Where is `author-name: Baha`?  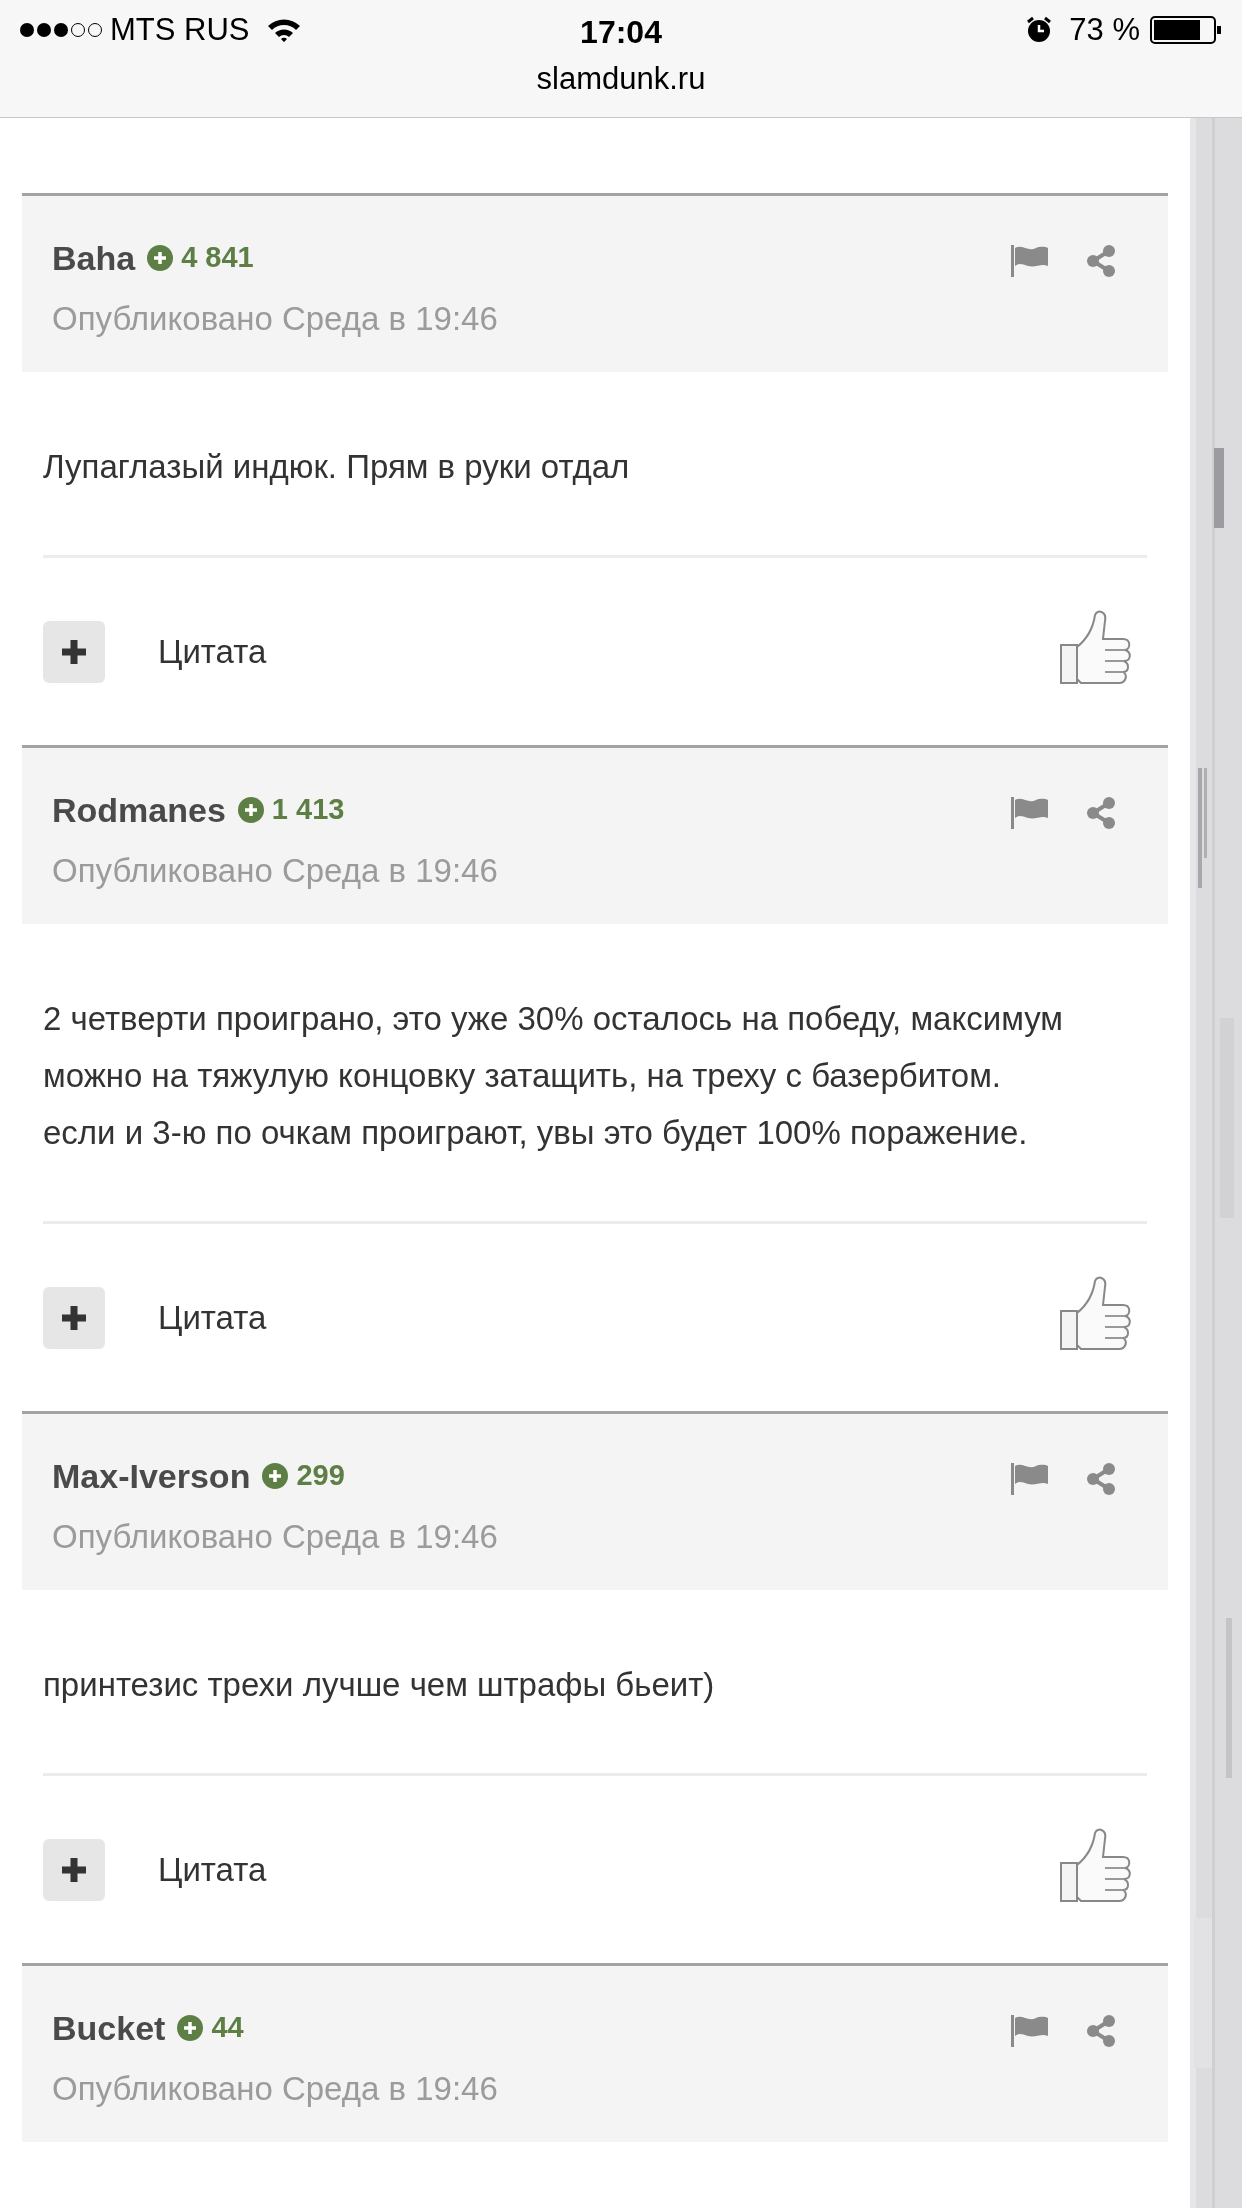 author-name: Baha is located at coordinates (94, 258).